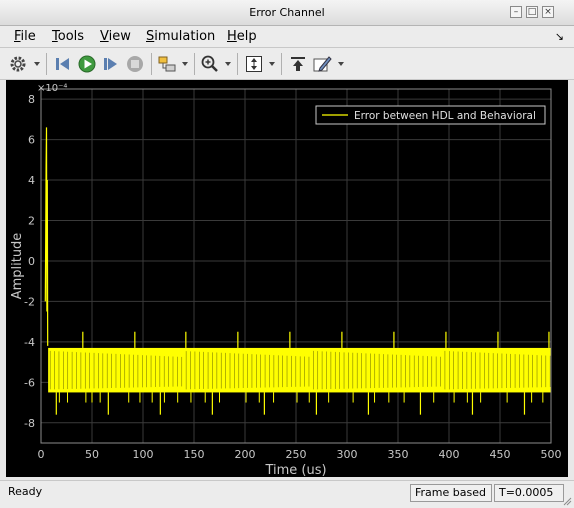 The width and height of the screenshot is (574, 508). I want to click on autoscale-dropdown-icon, so click(272, 64).